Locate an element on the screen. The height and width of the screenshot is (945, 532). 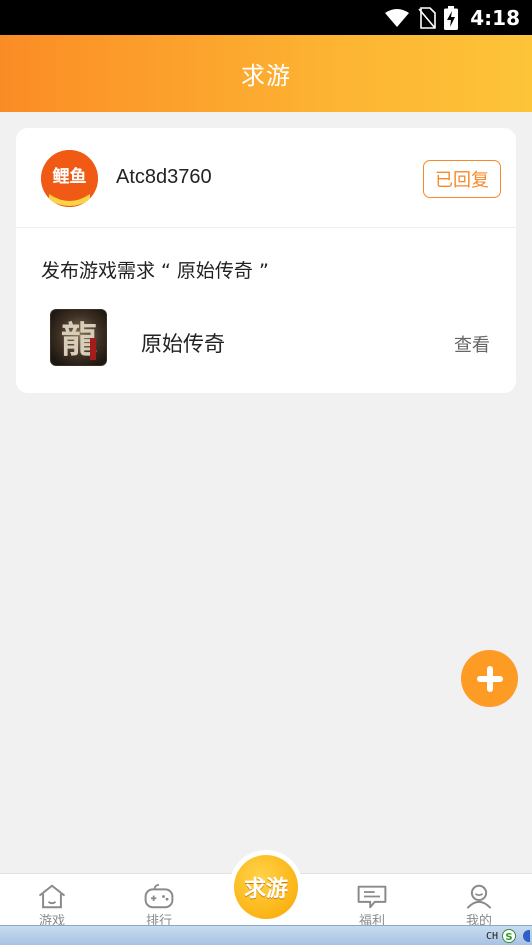
gamepad-icon is located at coordinates (159, 896).